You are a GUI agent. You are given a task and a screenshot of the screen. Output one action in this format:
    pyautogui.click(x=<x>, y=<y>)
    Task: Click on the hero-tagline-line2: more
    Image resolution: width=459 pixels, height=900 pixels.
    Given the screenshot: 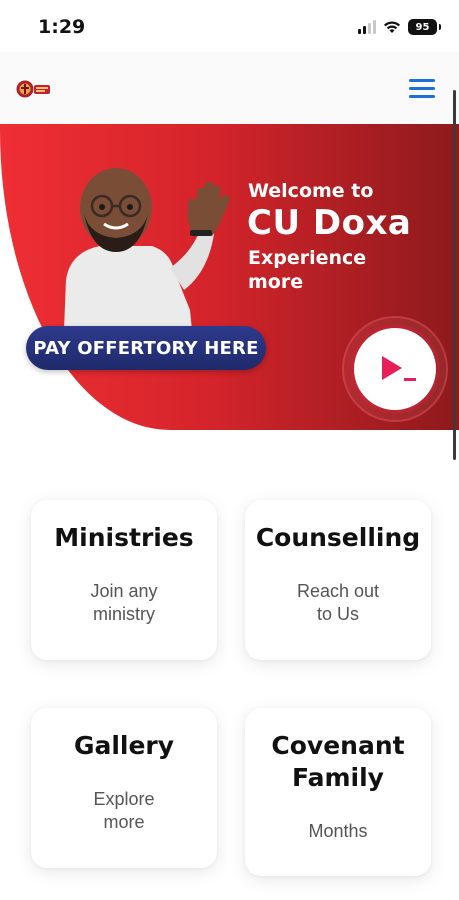 What is the action you would take?
    pyautogui.click(x=276, y=282)
    